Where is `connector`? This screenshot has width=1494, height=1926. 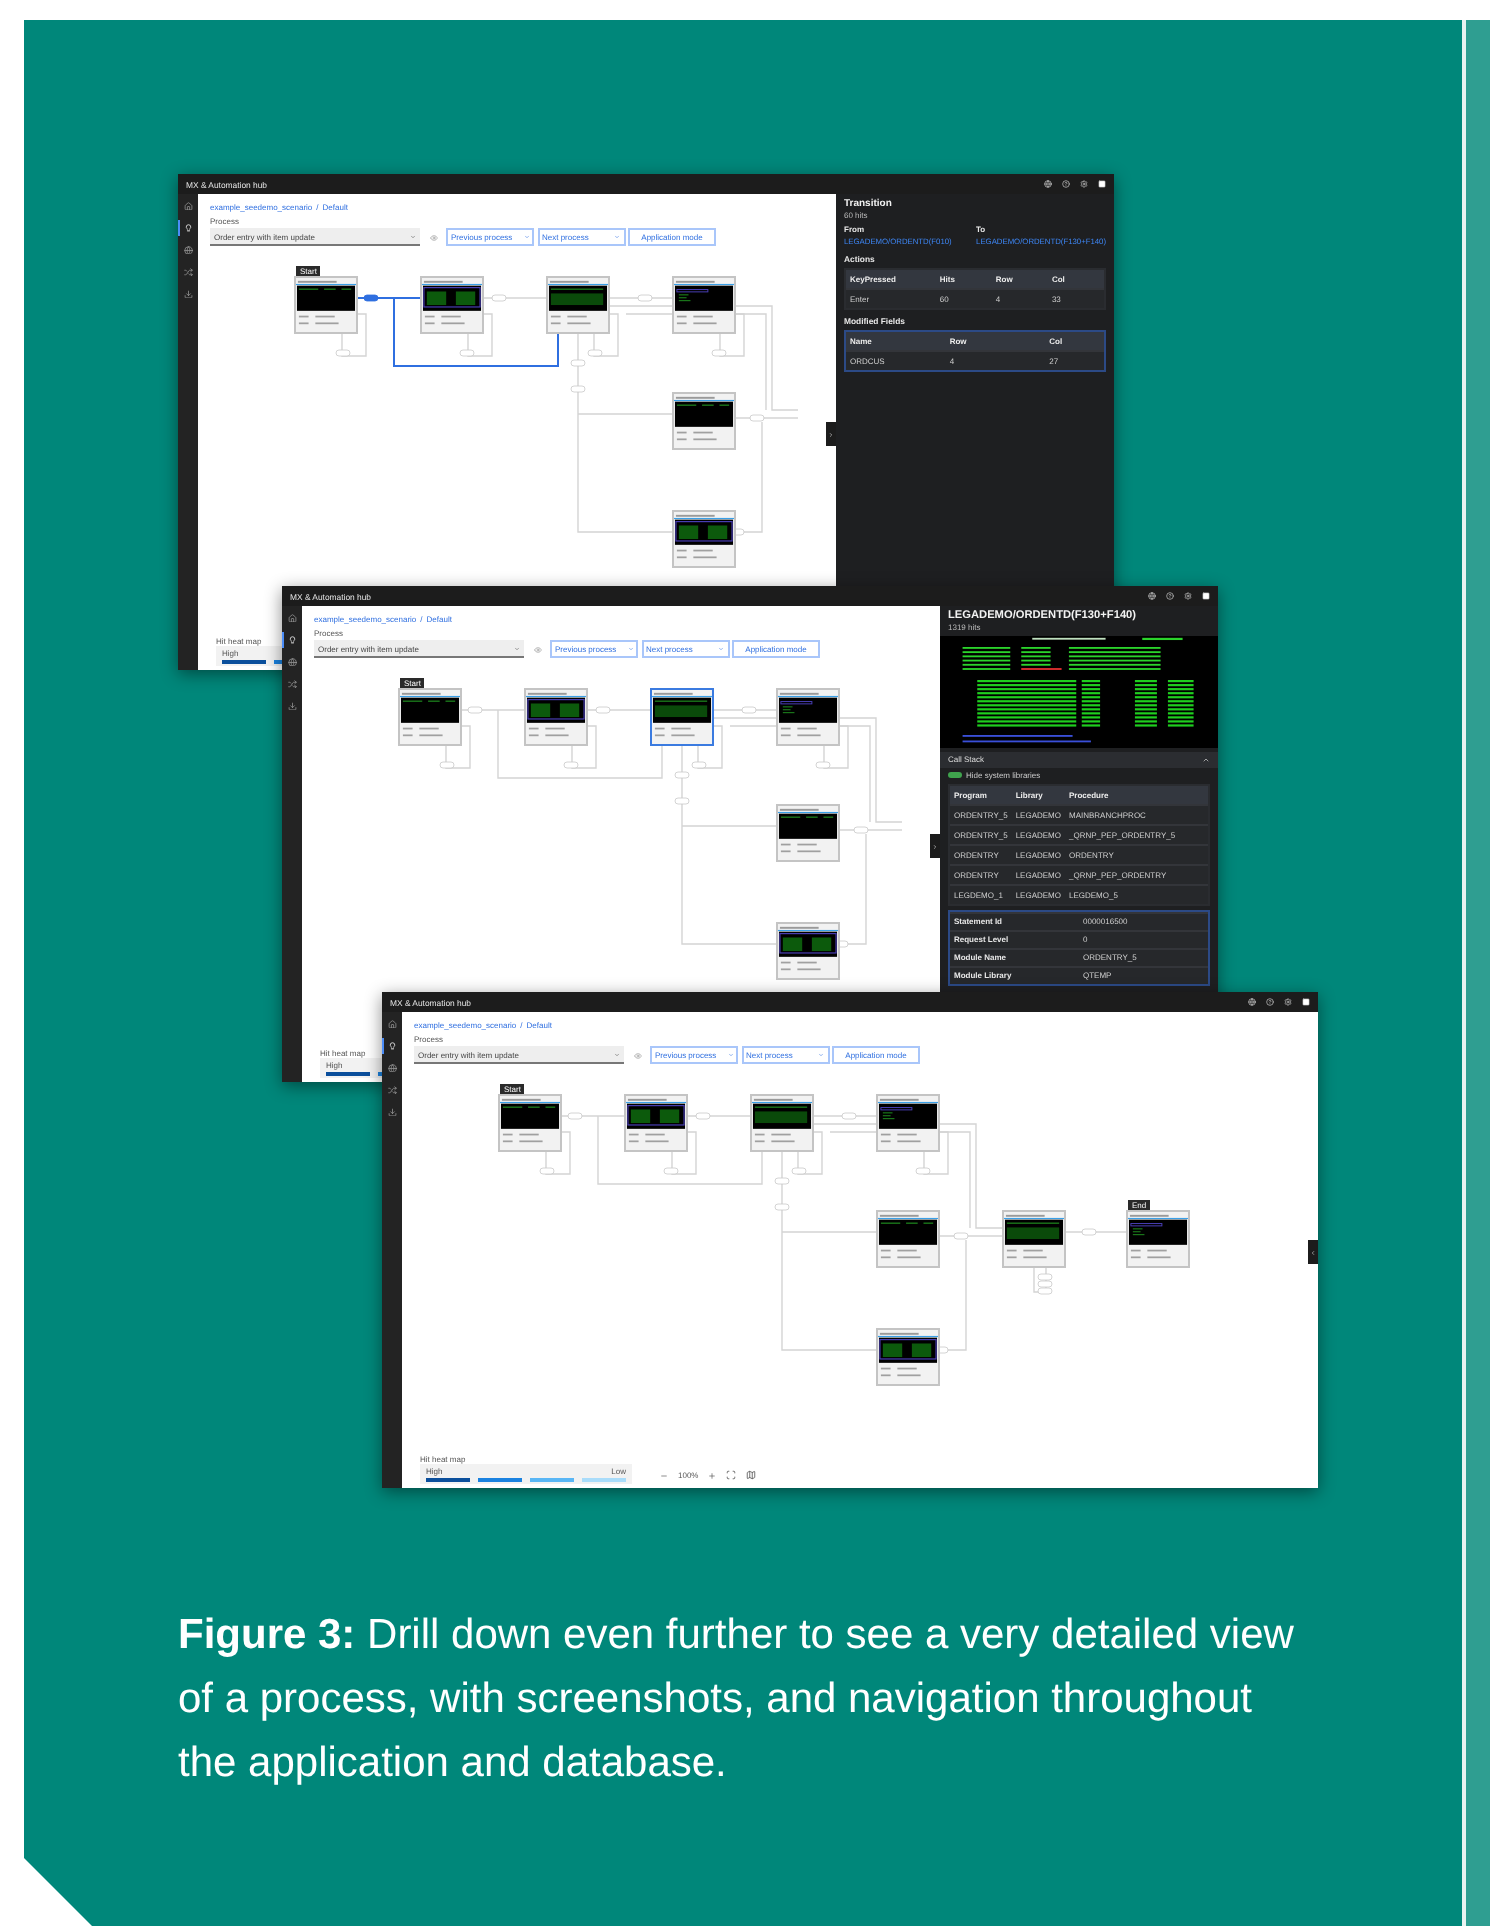 connector is located at coordinates (476, 332).